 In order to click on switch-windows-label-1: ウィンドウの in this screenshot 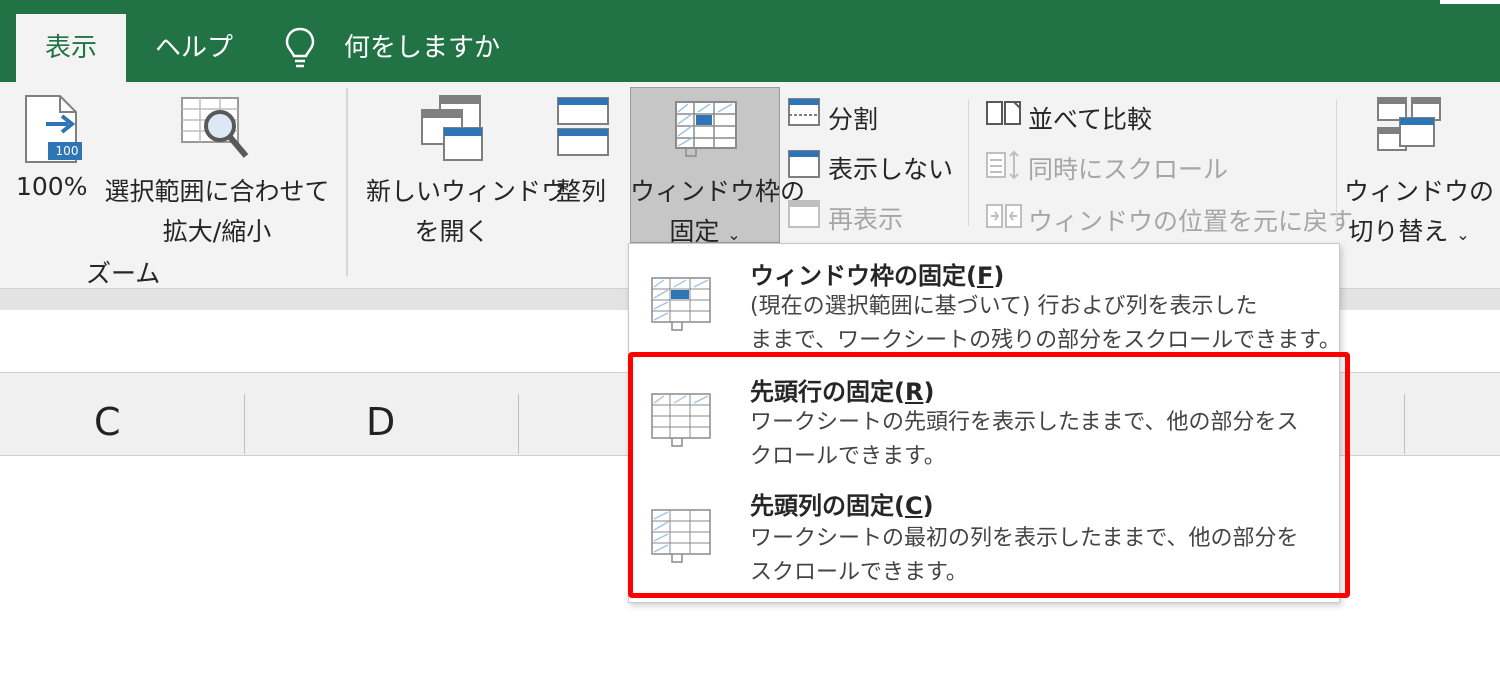, I will do `click(1419, 191)`.